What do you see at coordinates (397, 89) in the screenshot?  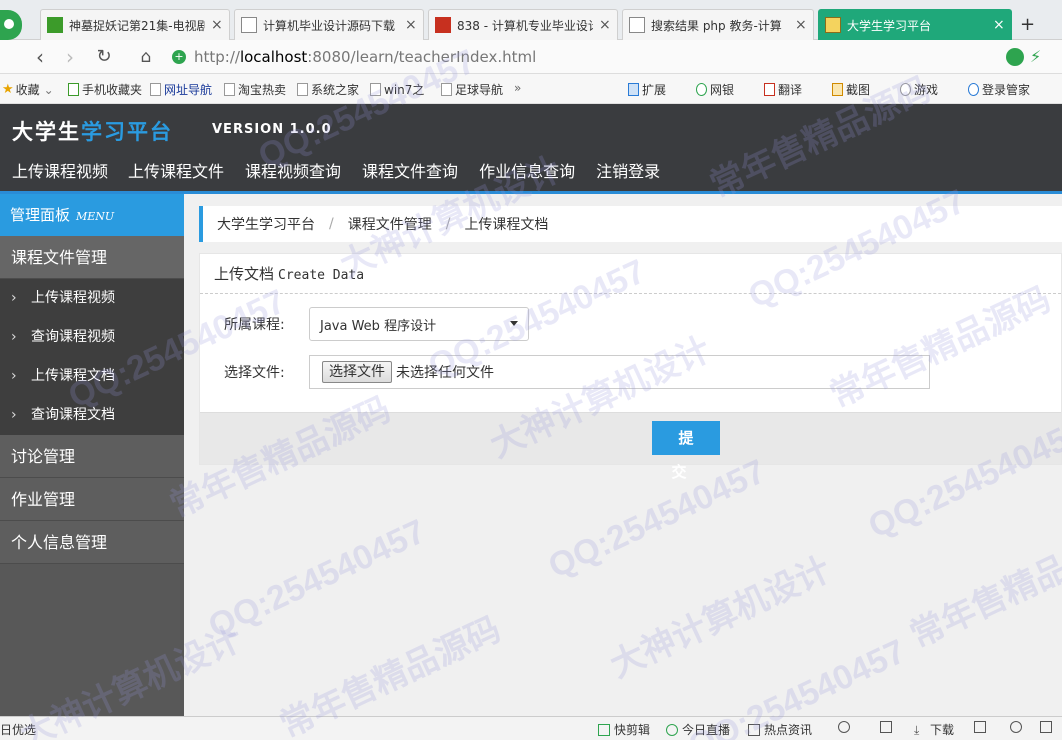 I see `bookmark-item: win7之` at bounding box center [397, 89].